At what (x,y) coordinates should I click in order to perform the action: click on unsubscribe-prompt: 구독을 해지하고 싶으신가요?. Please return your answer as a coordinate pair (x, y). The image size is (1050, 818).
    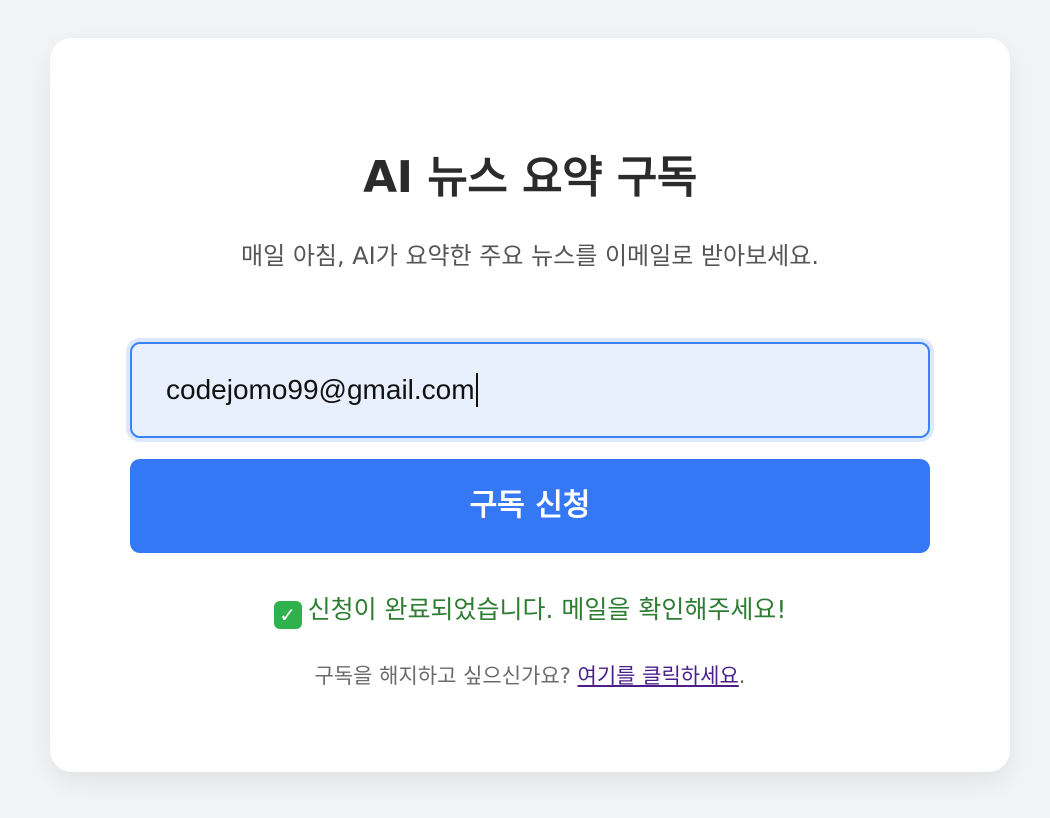
    Looking at the image, I should click on (446, 676).